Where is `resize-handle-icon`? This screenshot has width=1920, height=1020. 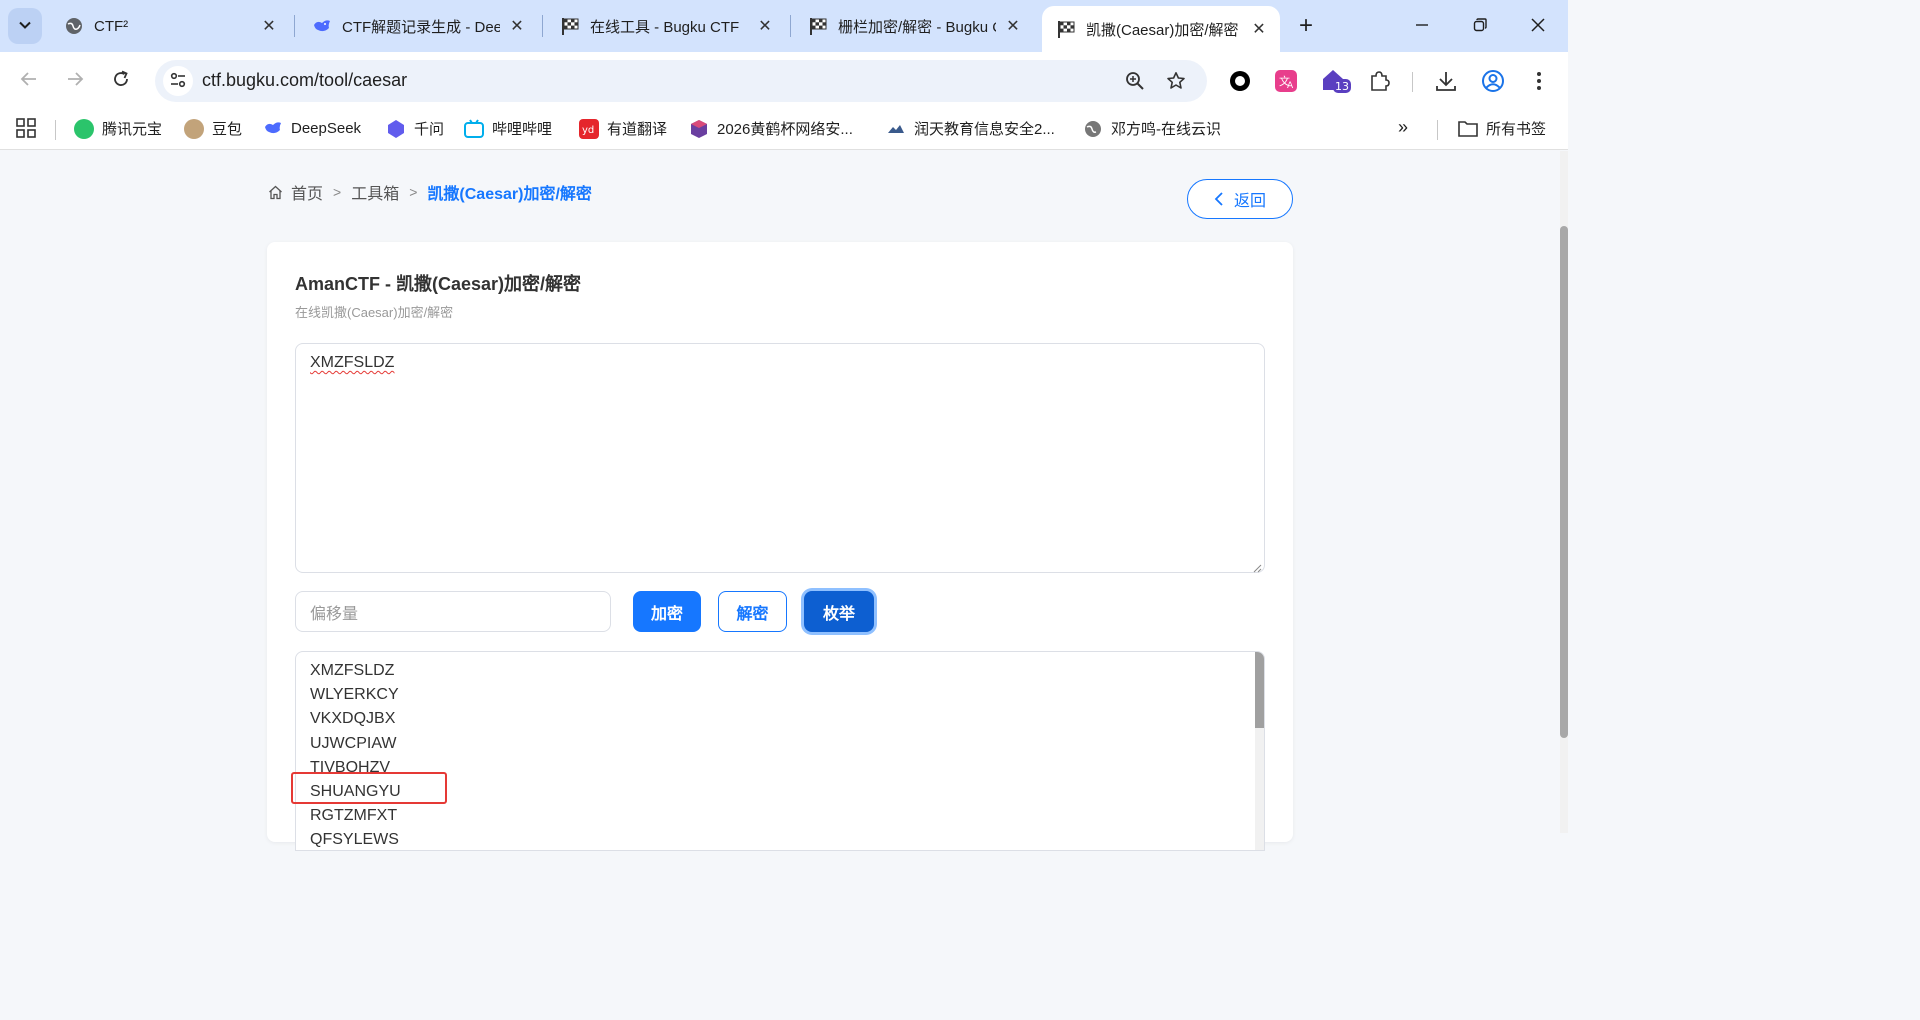 resize-handle-icon is located at coordinates (1257, 566).